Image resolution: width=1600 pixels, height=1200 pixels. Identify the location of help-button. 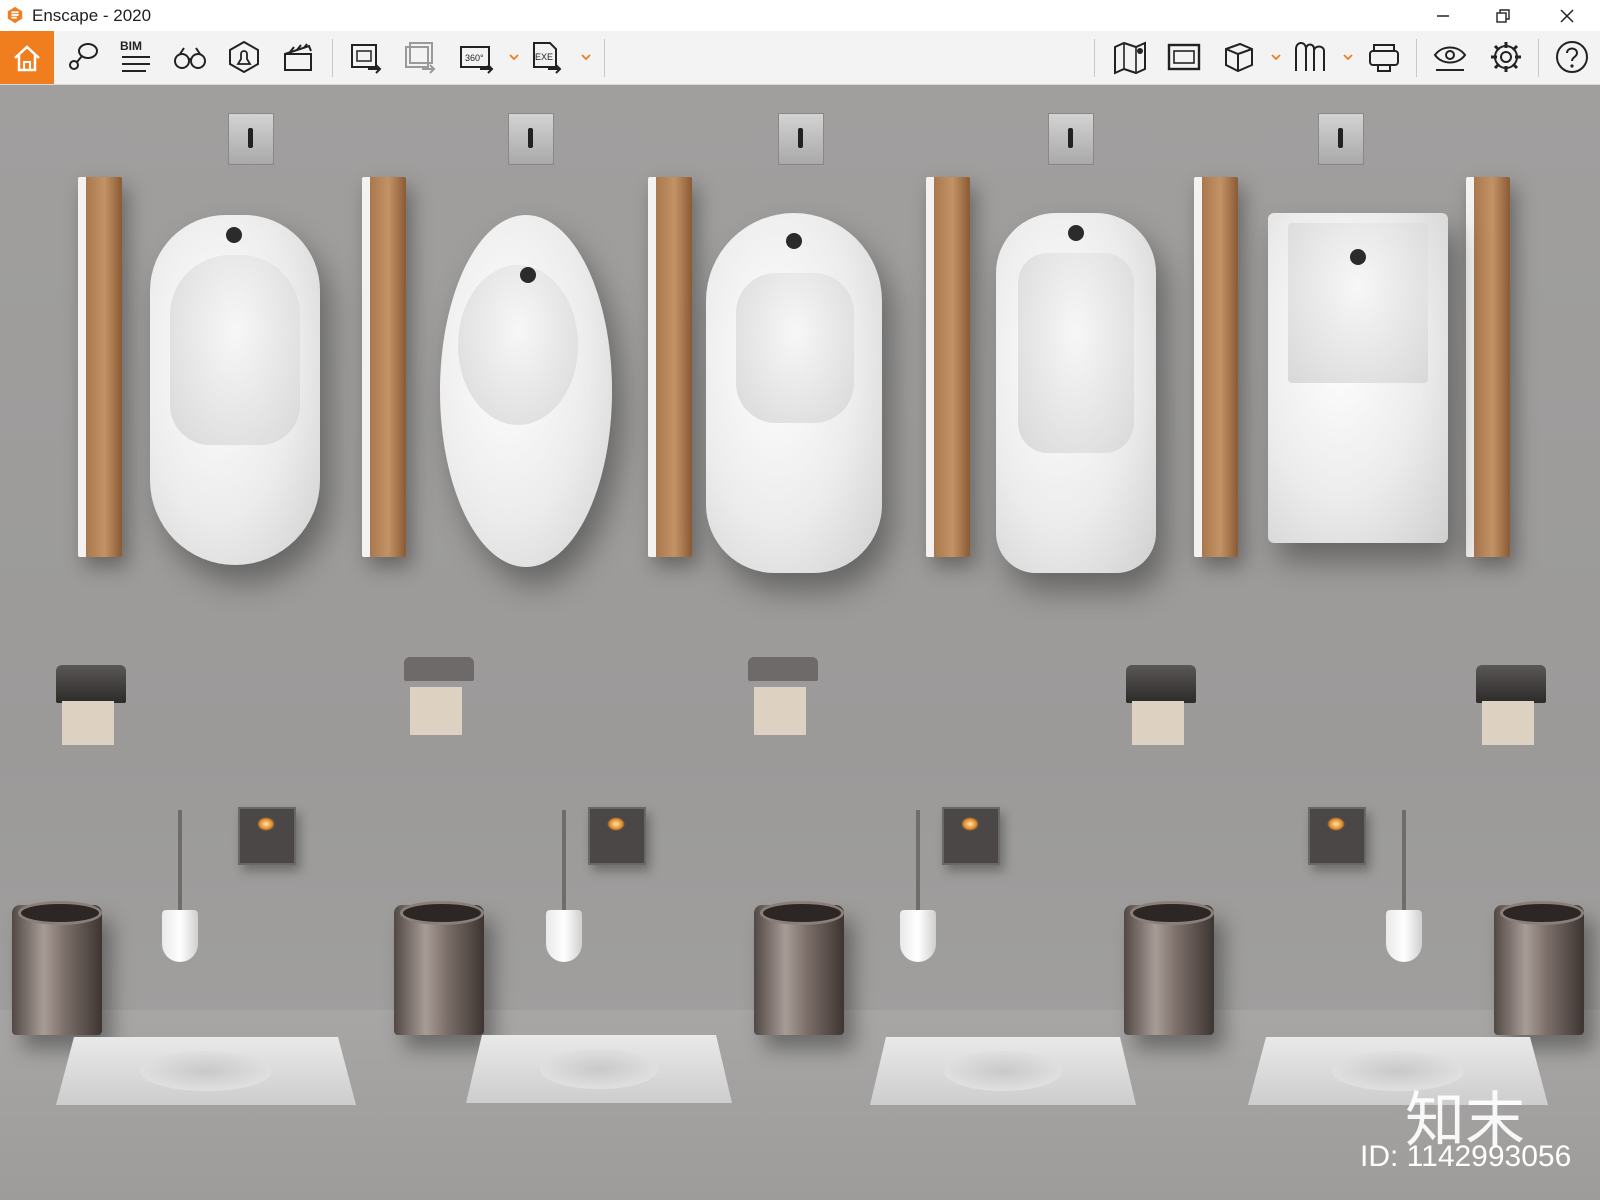
(1572, 57).